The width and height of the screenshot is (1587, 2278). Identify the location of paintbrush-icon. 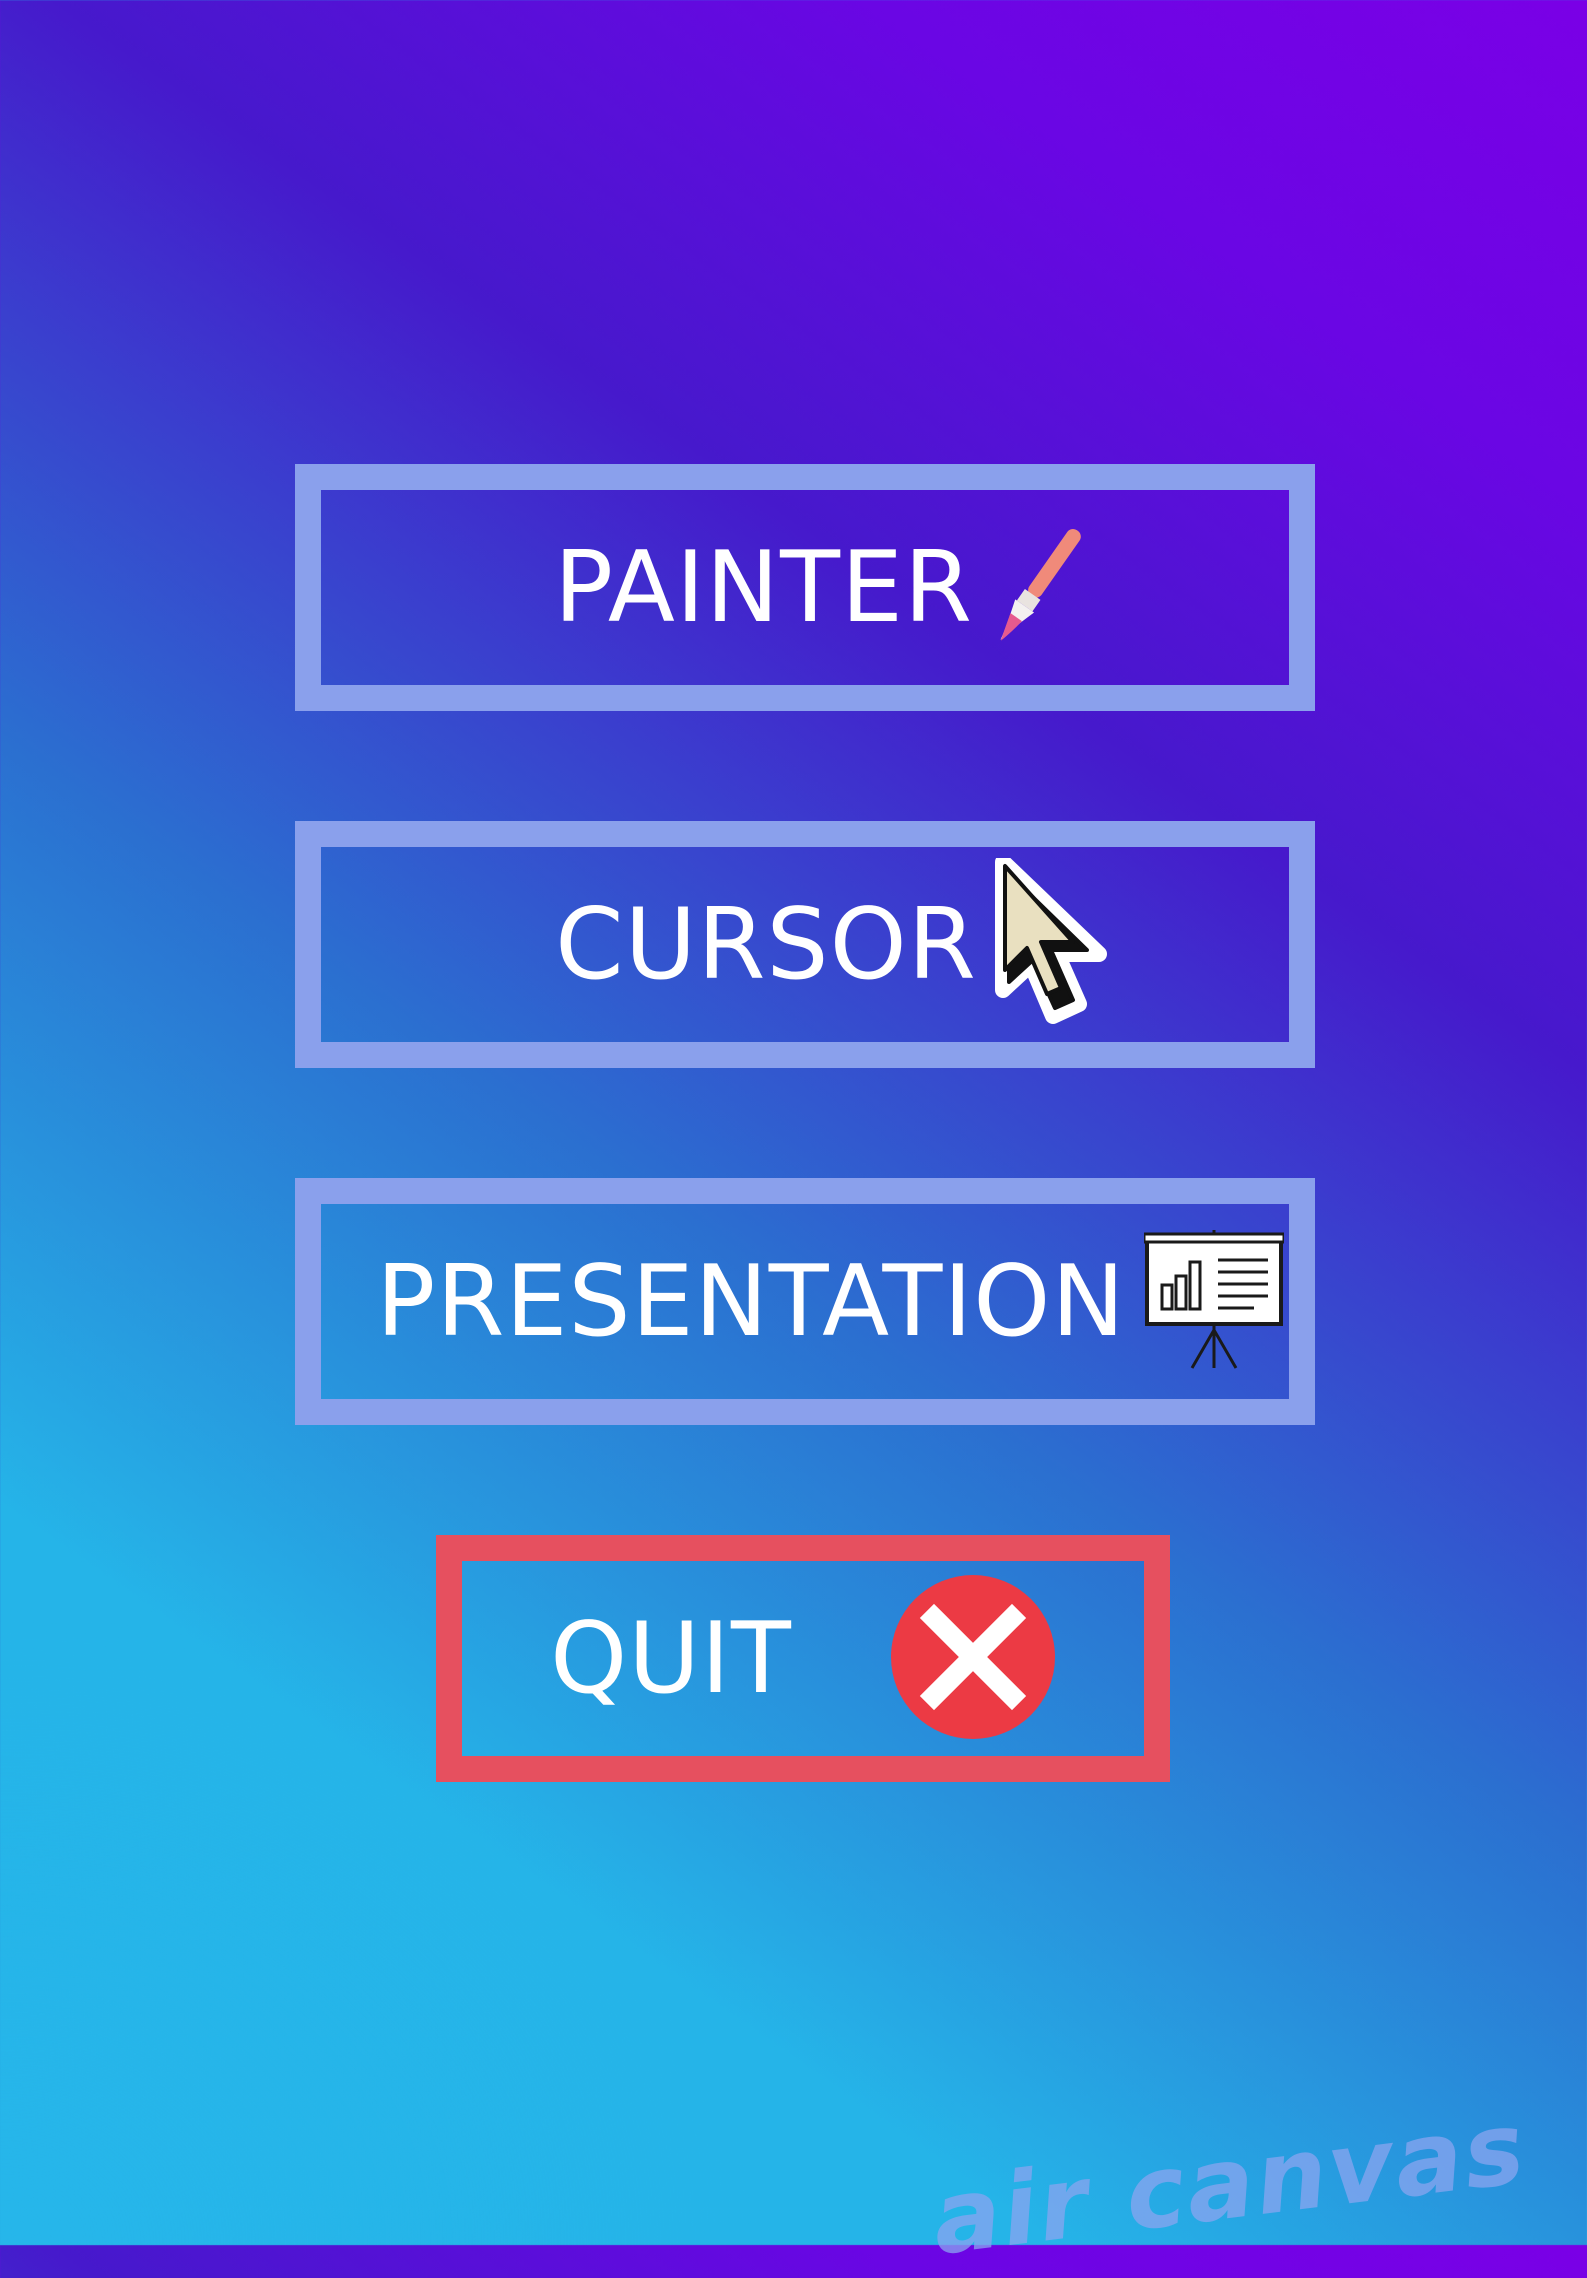
(1038, 588).